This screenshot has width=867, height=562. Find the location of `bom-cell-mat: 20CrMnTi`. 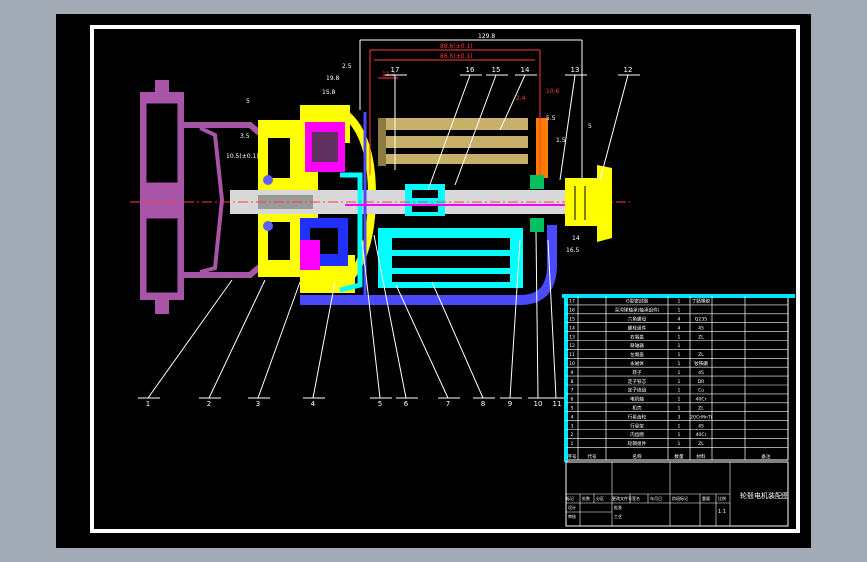

bom-cell-mat: 20CrMnTi is located at coordinates (701, 417).